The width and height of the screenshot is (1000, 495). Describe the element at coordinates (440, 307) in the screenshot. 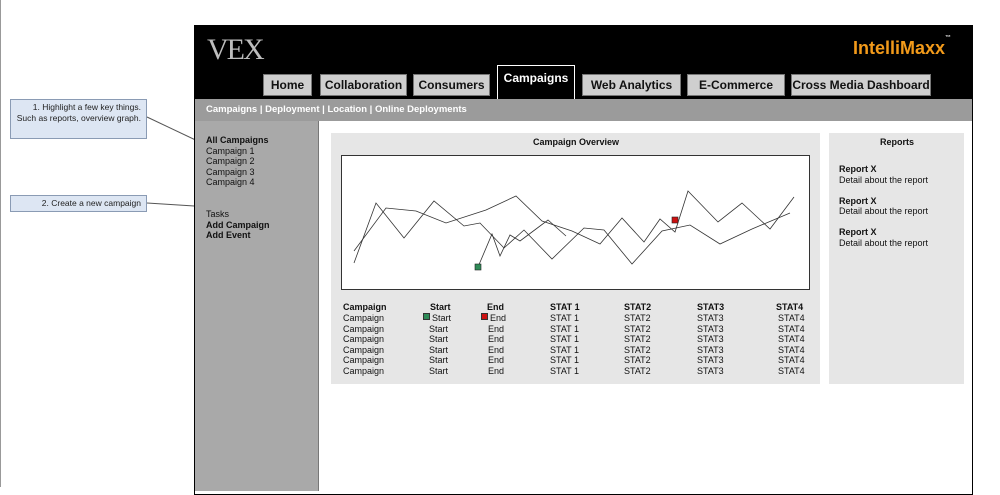

I see `table-header: Start` at that location.